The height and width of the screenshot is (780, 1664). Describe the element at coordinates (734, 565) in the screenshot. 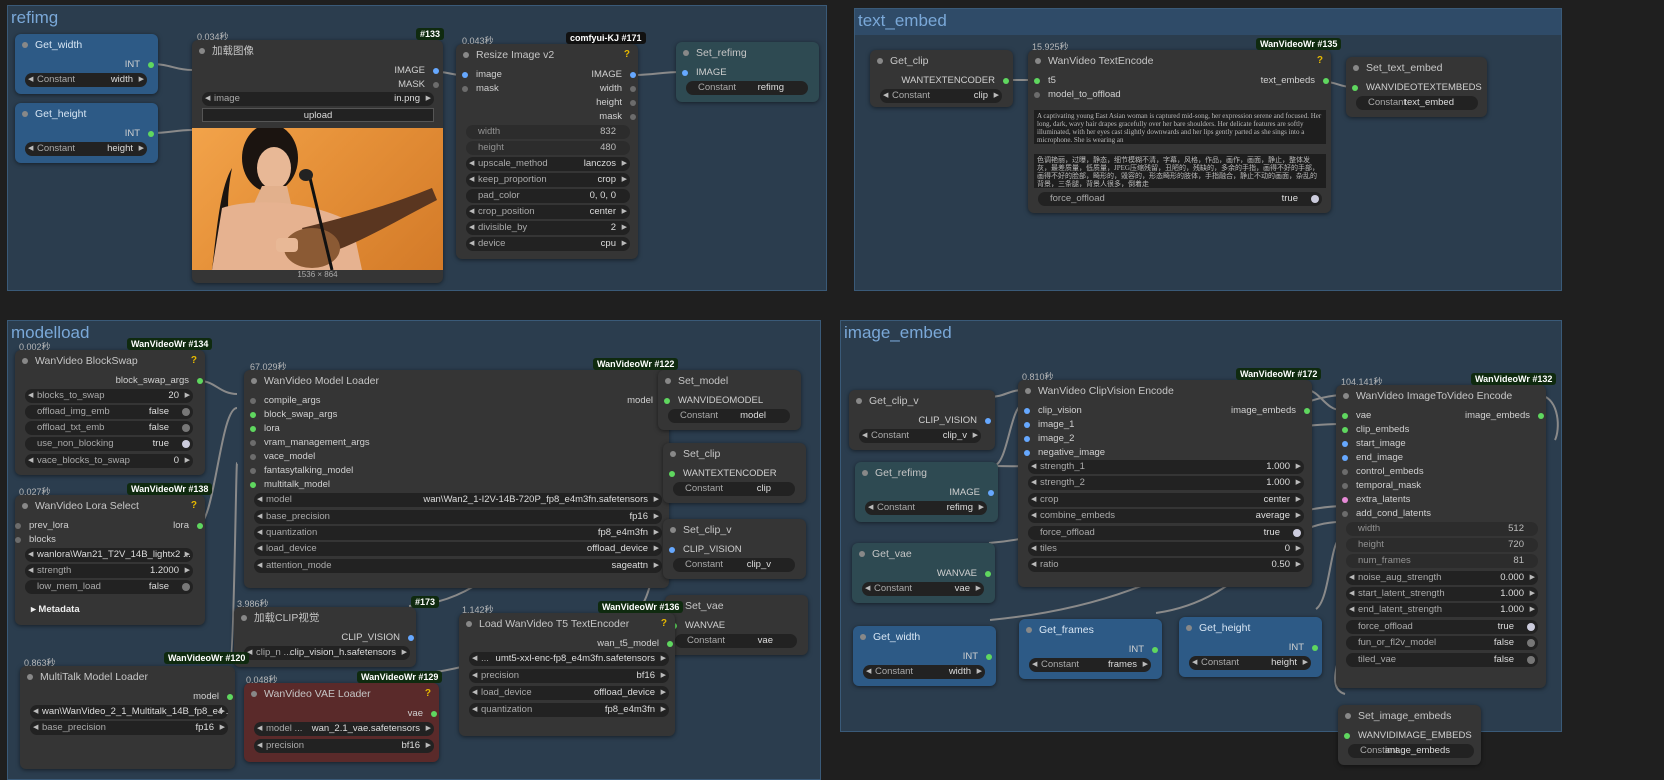

I see `constant-widget: Constant clip_v` at that location.